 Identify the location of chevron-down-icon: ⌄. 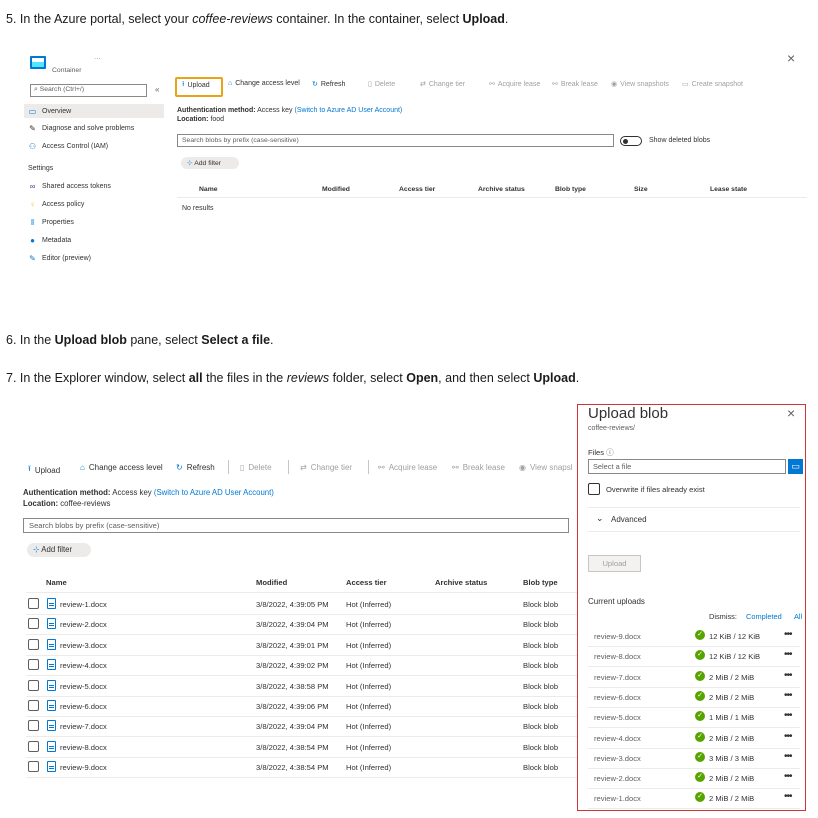
(600, 518).